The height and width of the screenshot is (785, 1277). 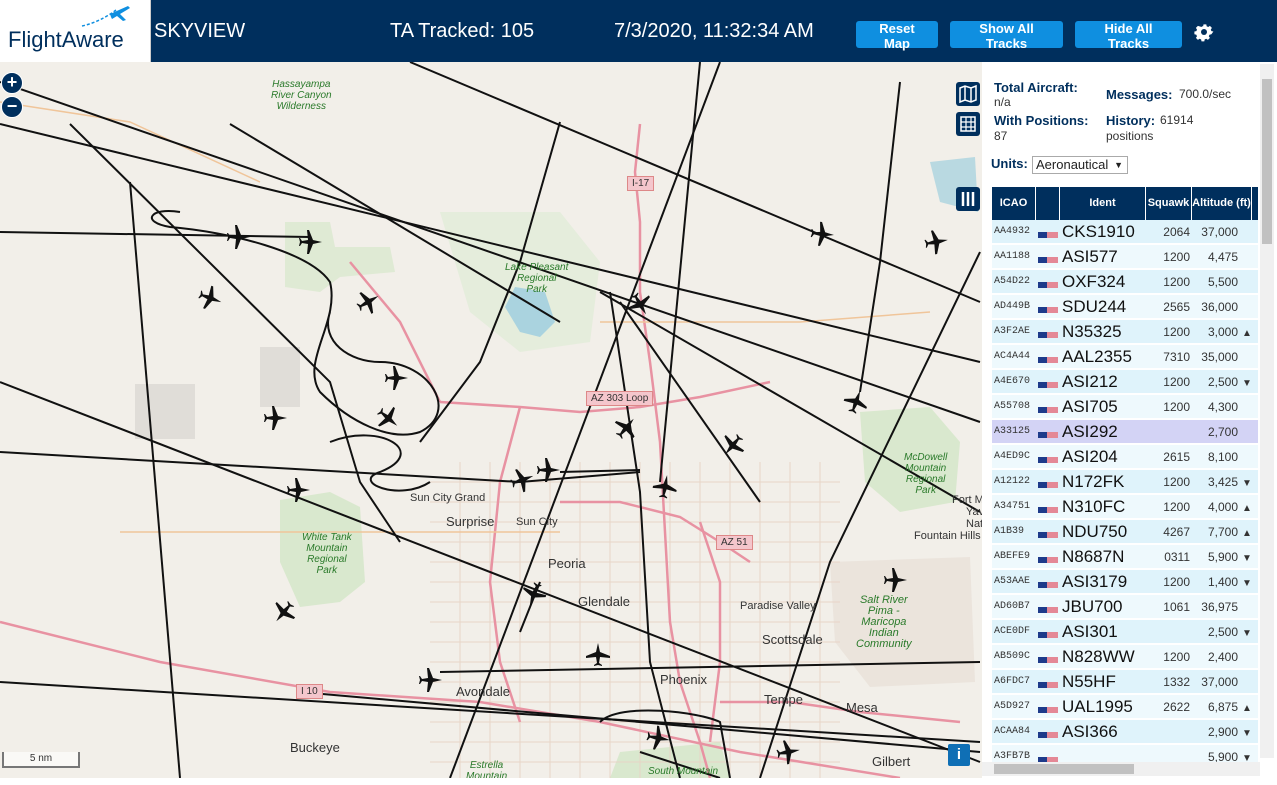 I want to click on altitude-value: 36,975, so click(x=1219, y=607).